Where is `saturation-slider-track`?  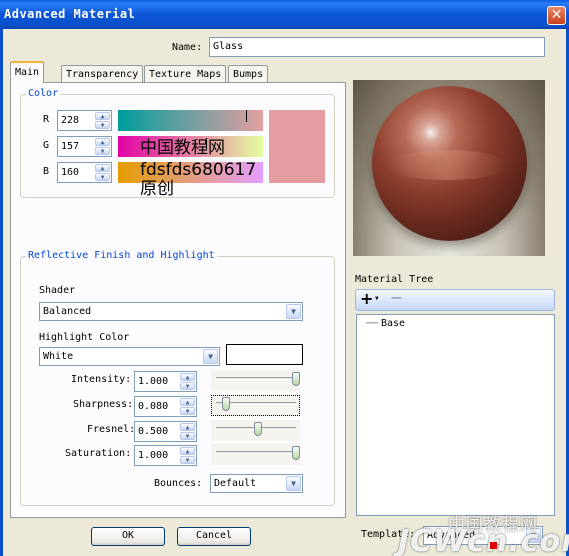 saturation-slider-track is located at coordinates (256, 452).